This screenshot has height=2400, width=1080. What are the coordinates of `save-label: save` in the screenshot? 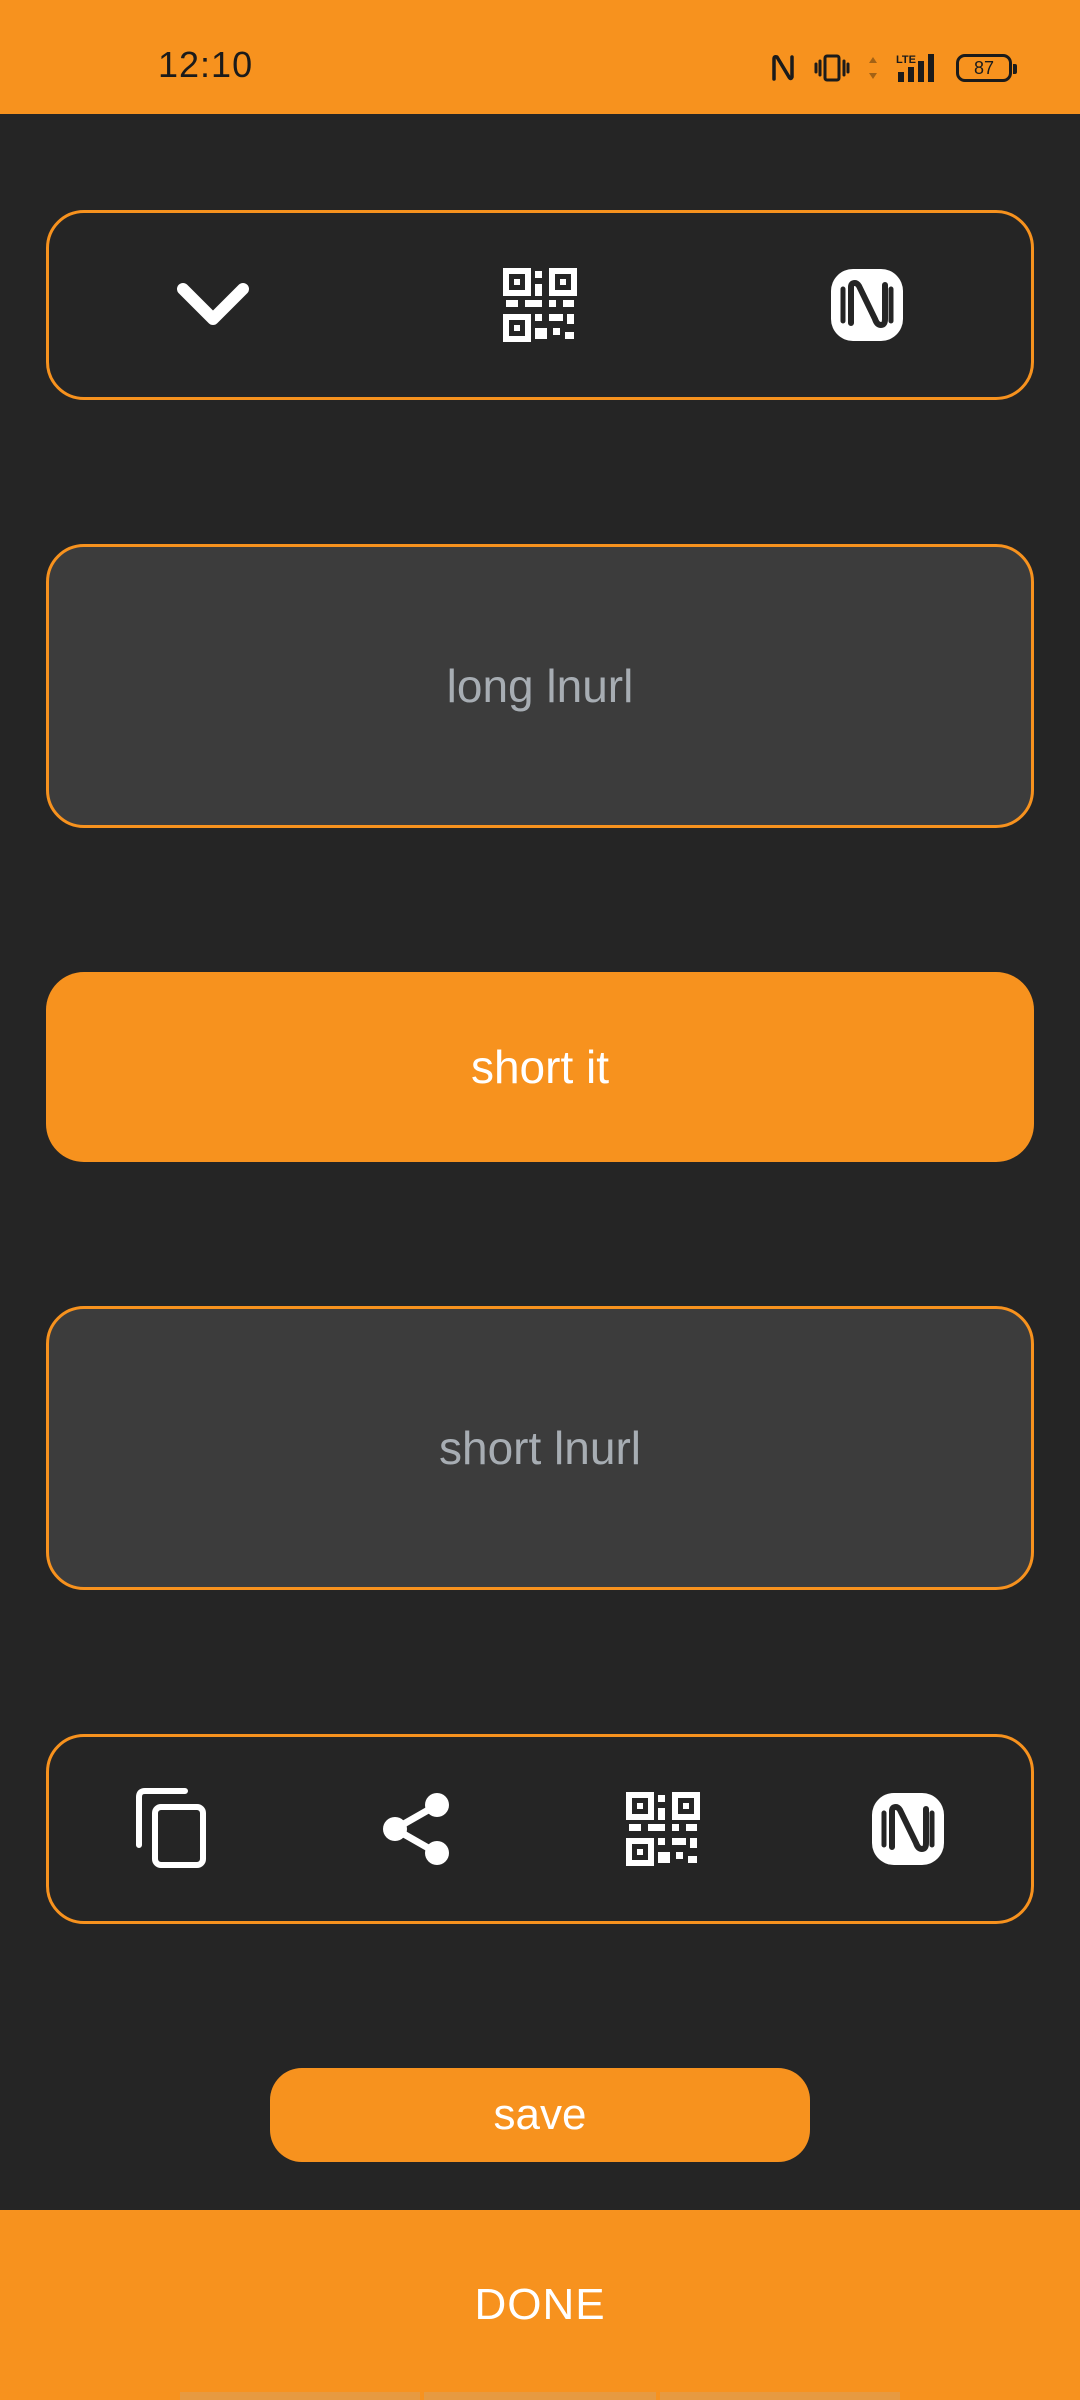 It's located at (540, 2114).